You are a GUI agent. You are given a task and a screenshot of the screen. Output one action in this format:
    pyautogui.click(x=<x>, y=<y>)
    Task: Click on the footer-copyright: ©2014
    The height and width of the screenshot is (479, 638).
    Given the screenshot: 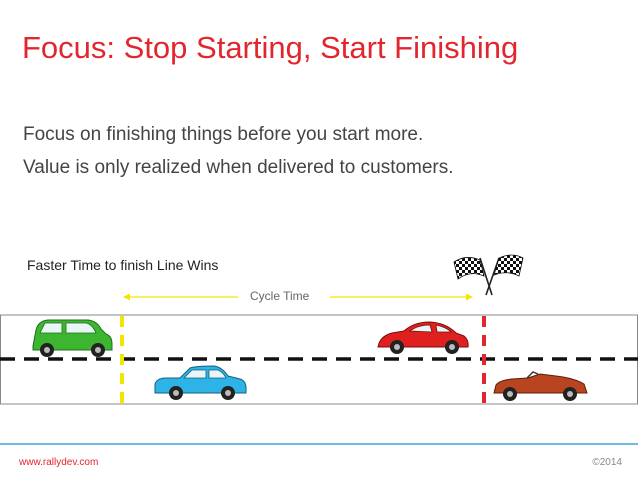 What is the action you would take?
    pyautogui.click(x=607, y=462)
    